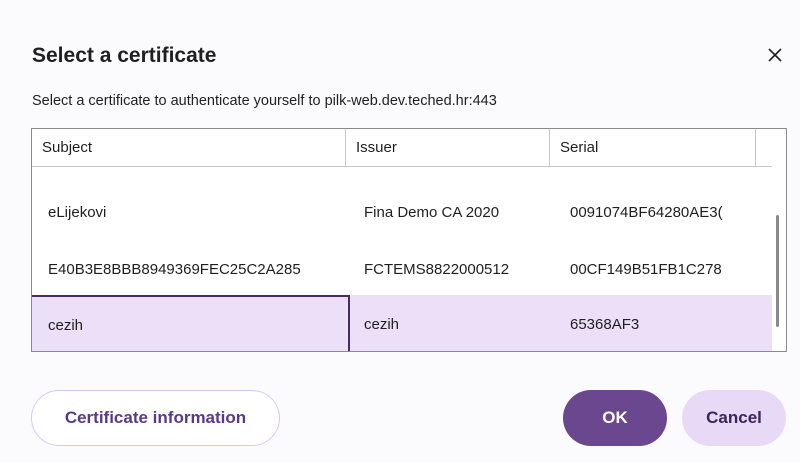  I want to click on cell-subject: cezih, so click(191, 323).